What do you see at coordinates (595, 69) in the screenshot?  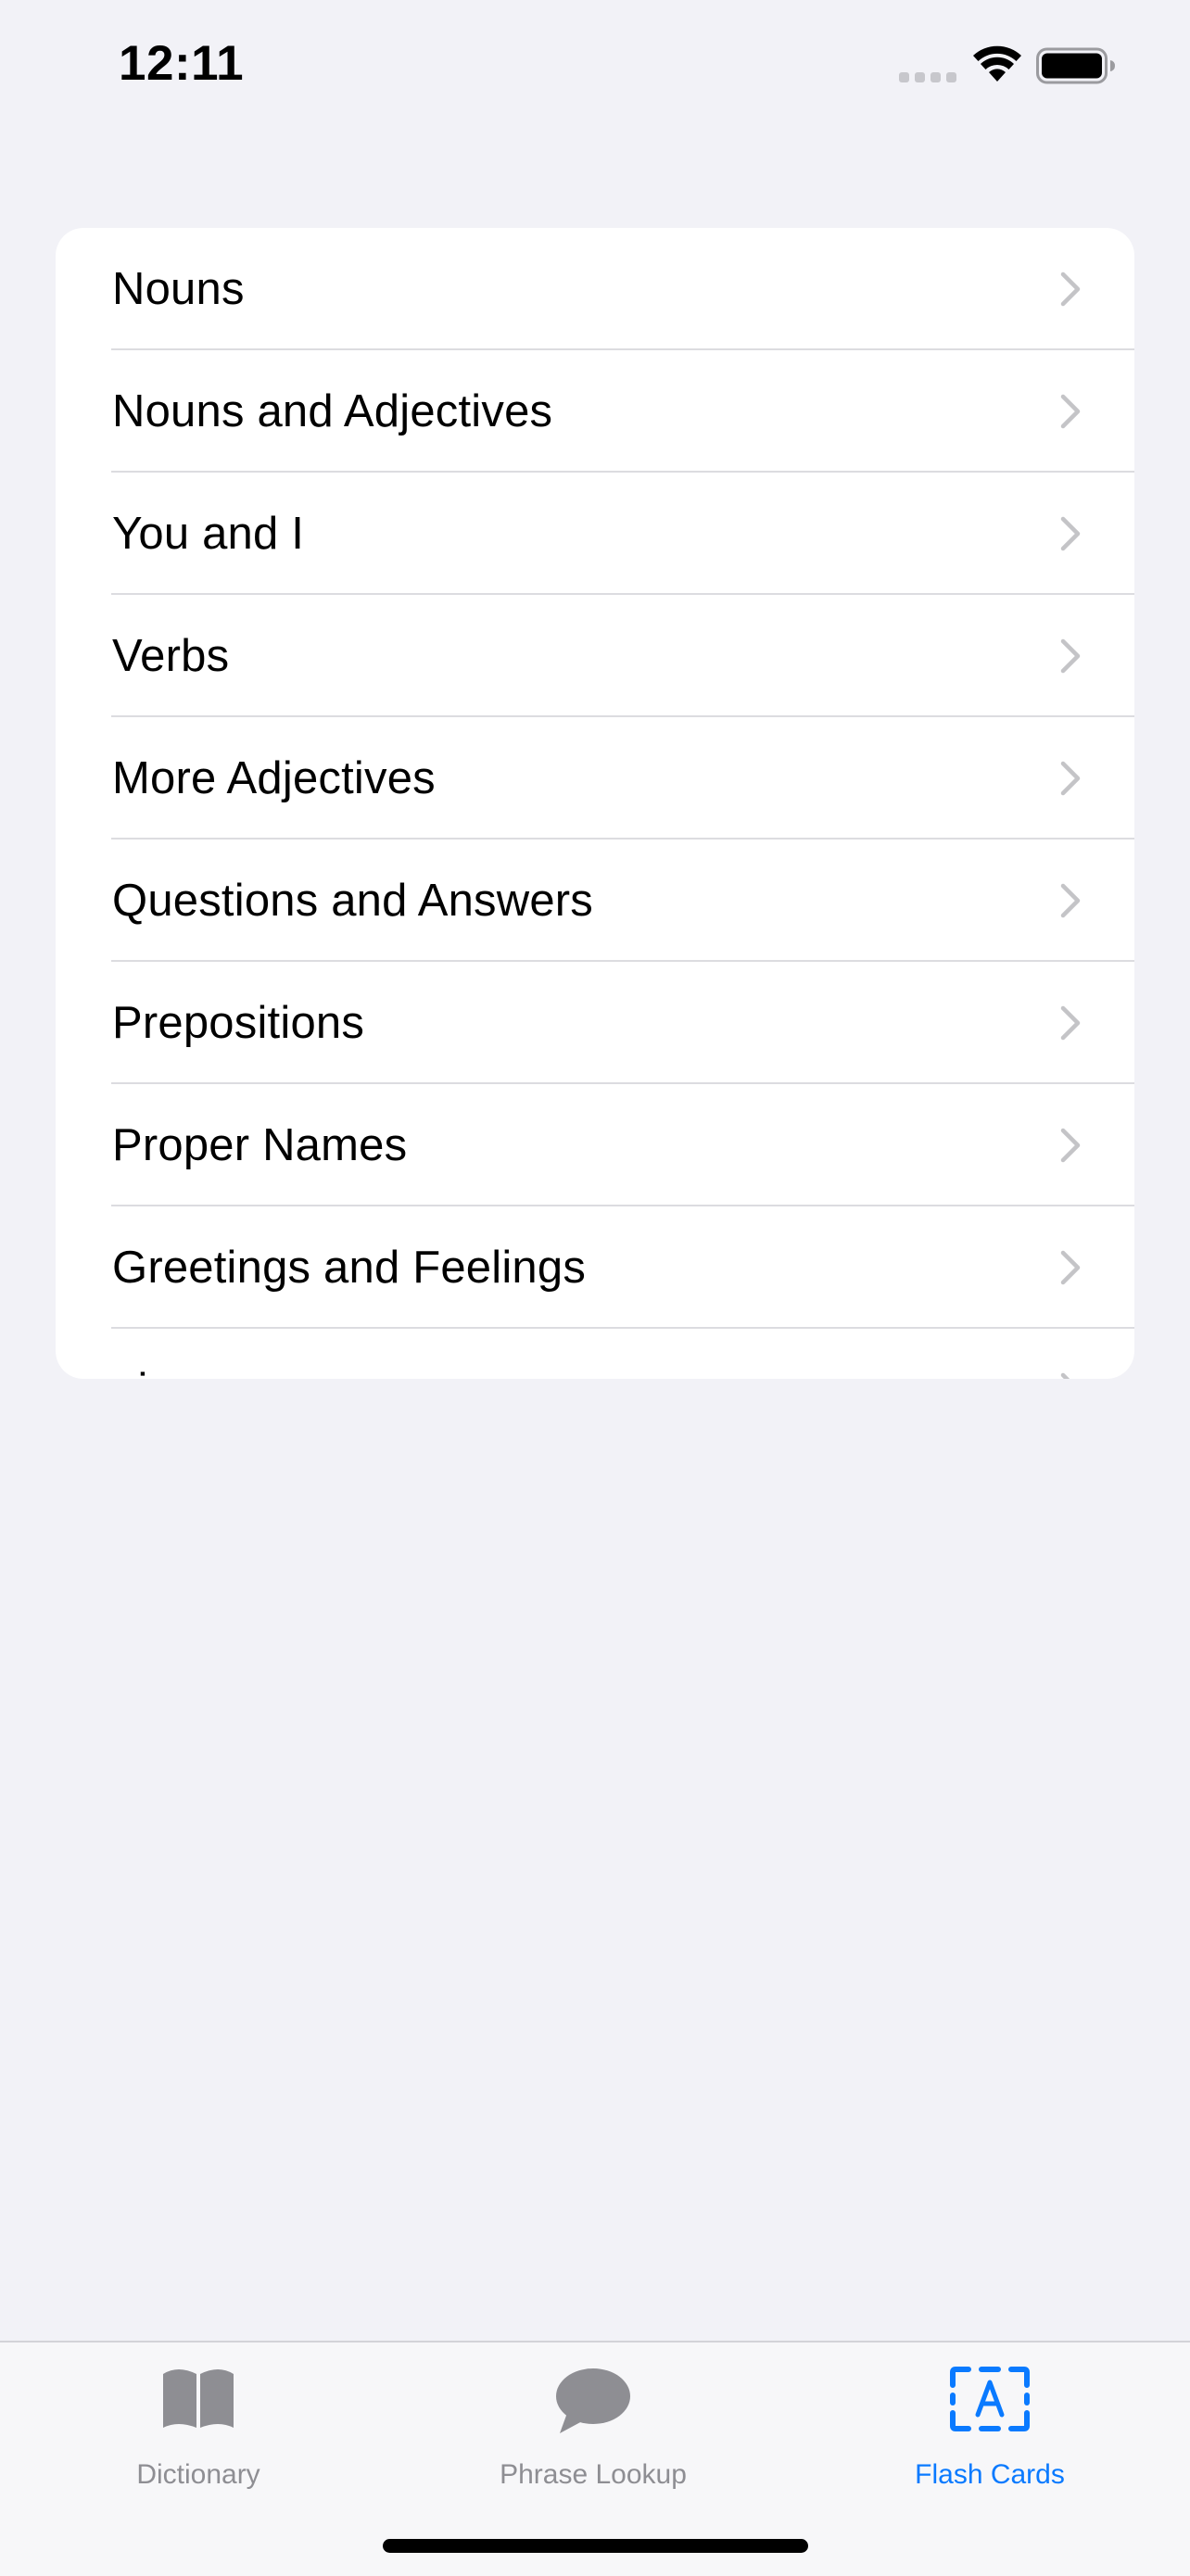 I see `status-bar: 12:11` at bounding box center [595, 69].